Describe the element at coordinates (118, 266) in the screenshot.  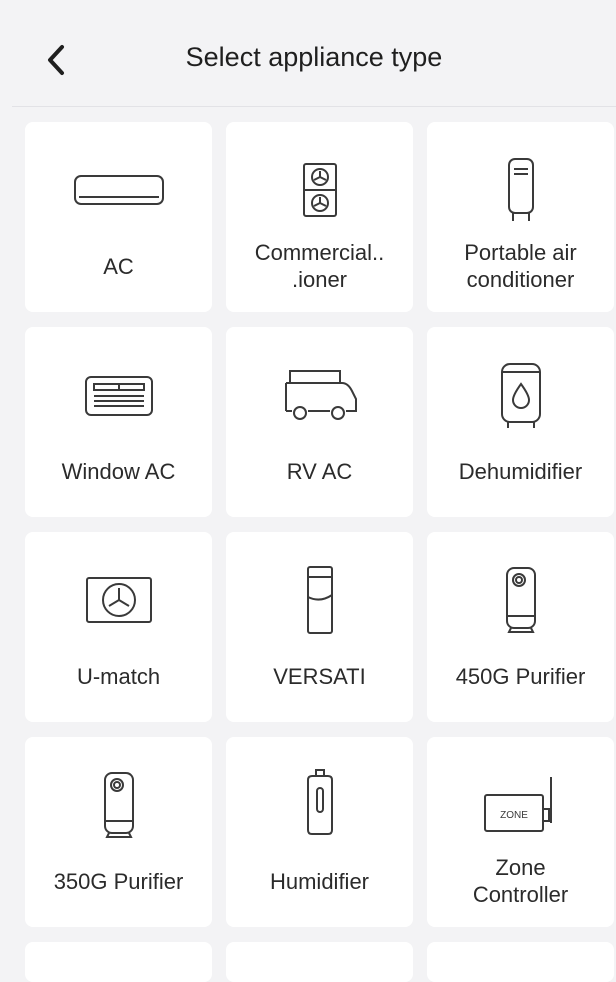
I see `appliance-label: AC` at that location.